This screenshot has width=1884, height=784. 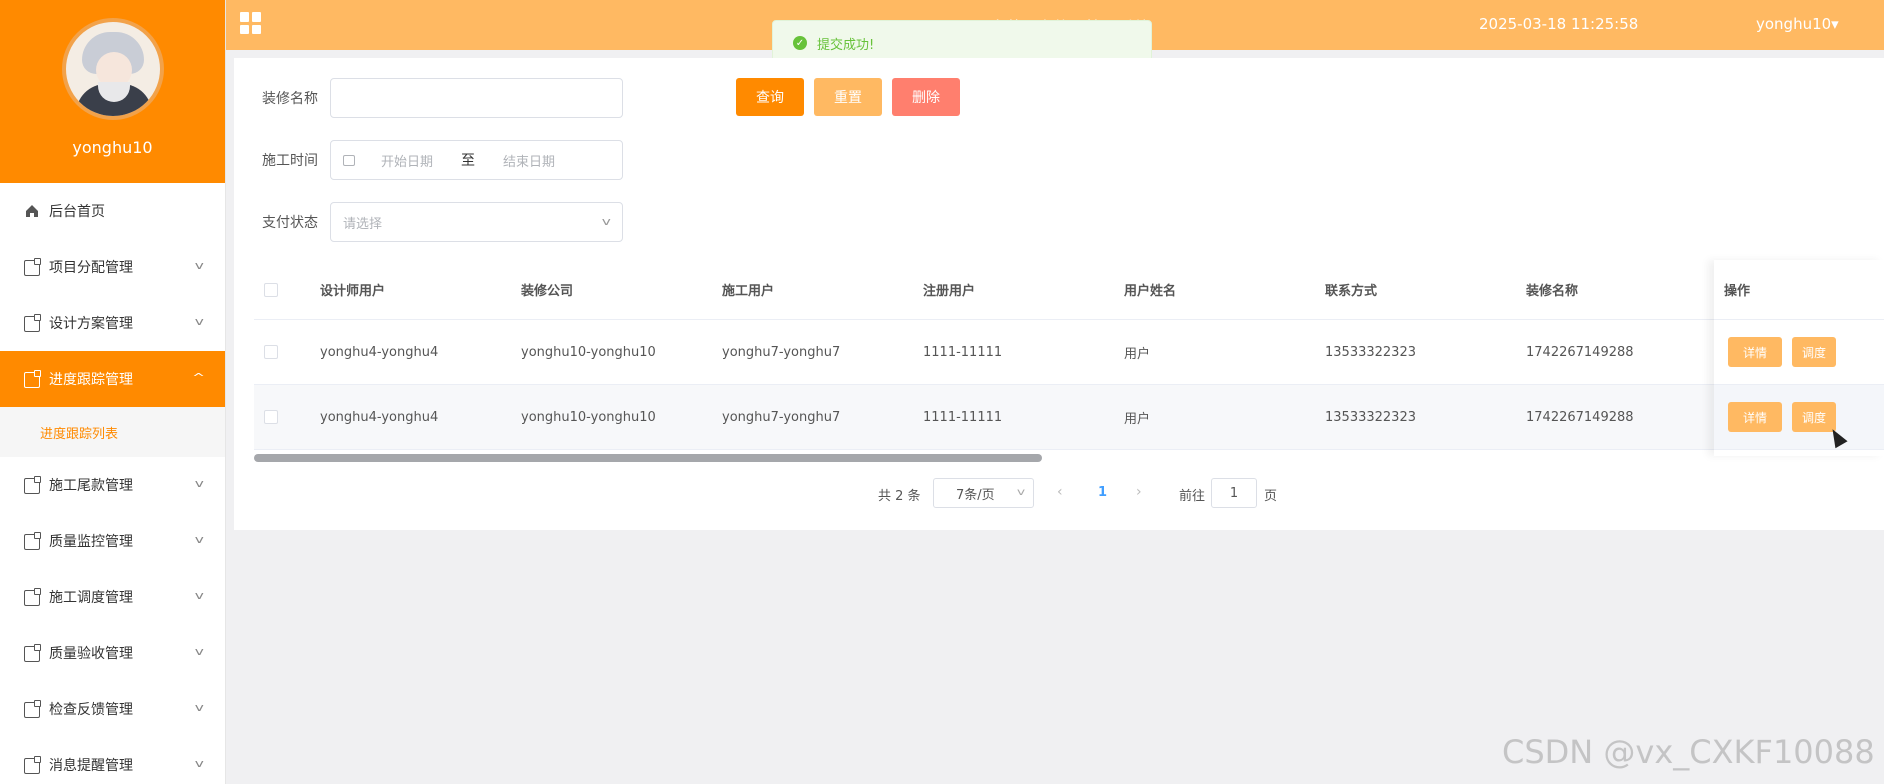 I want to click on calendar-icon, so click(x=349, y=160).